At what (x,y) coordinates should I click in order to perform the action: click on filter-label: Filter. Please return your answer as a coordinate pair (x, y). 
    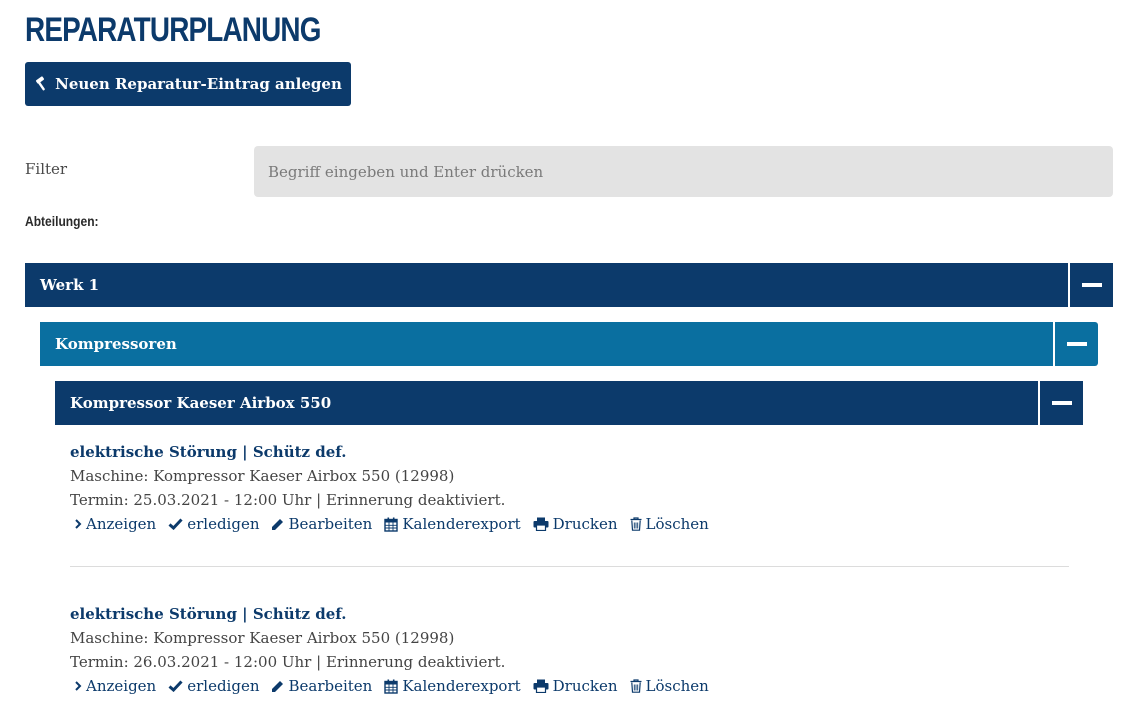
    Looking at the image, I should click on (46, 169).